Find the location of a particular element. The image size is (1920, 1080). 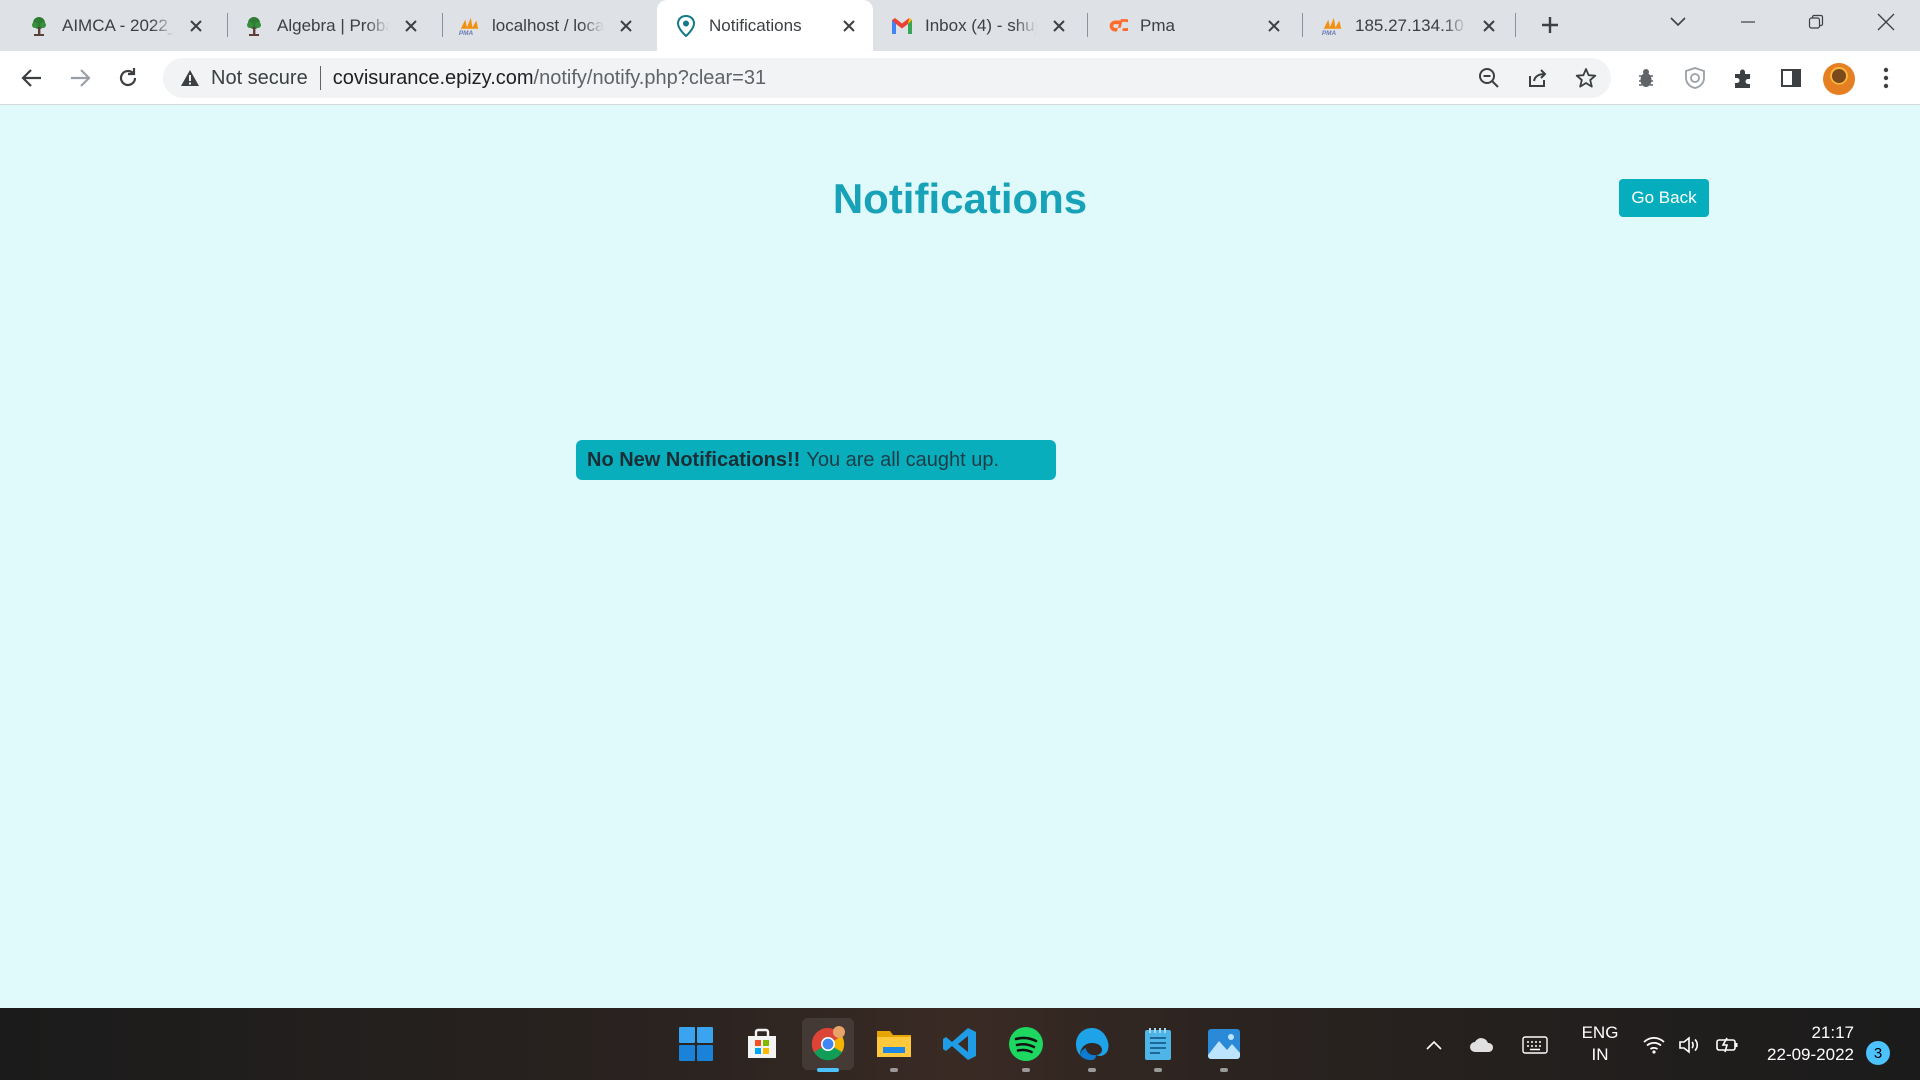

gmail-icon is located at coordinates (902, 26).